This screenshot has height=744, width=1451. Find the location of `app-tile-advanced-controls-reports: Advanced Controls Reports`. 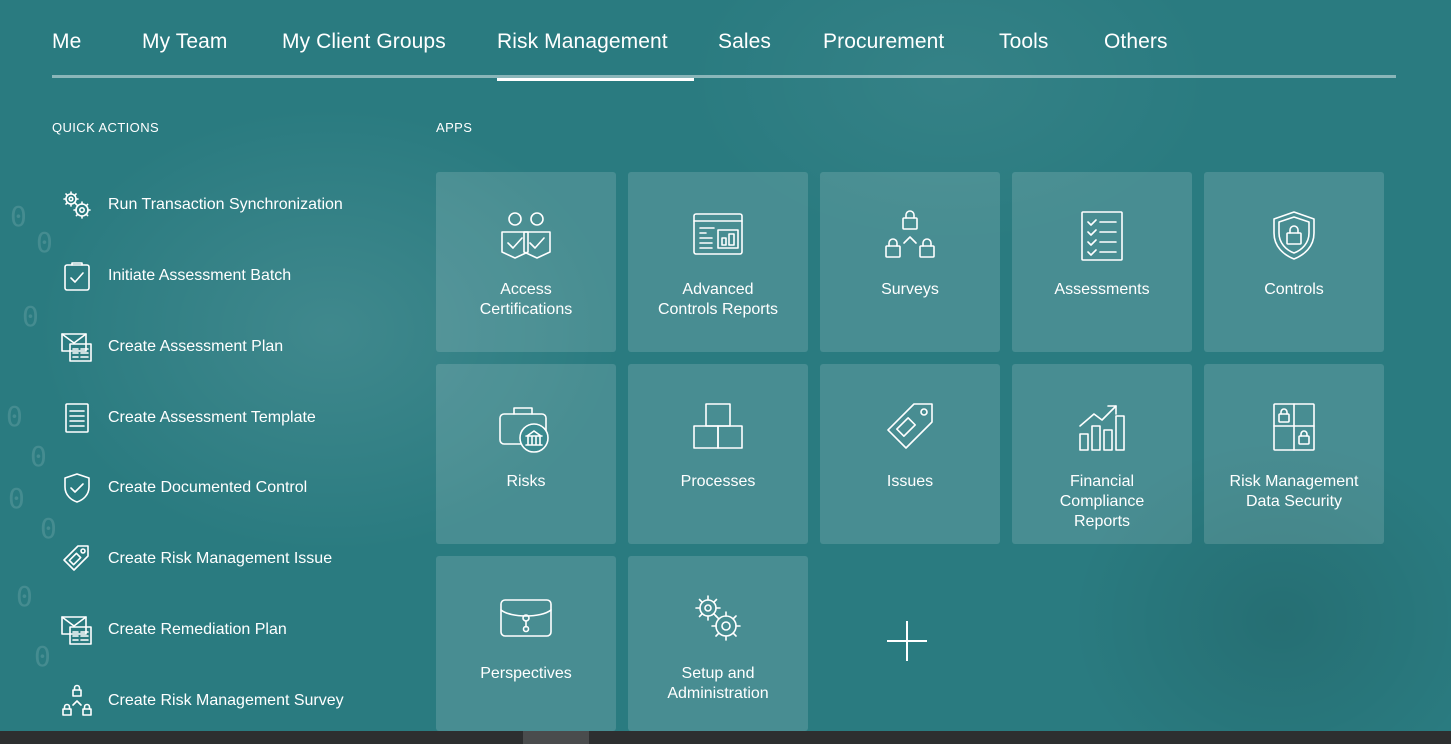

app-tile-advanced-controls-reports: Advanced Controls Reports is located at coordinates (718, 262).